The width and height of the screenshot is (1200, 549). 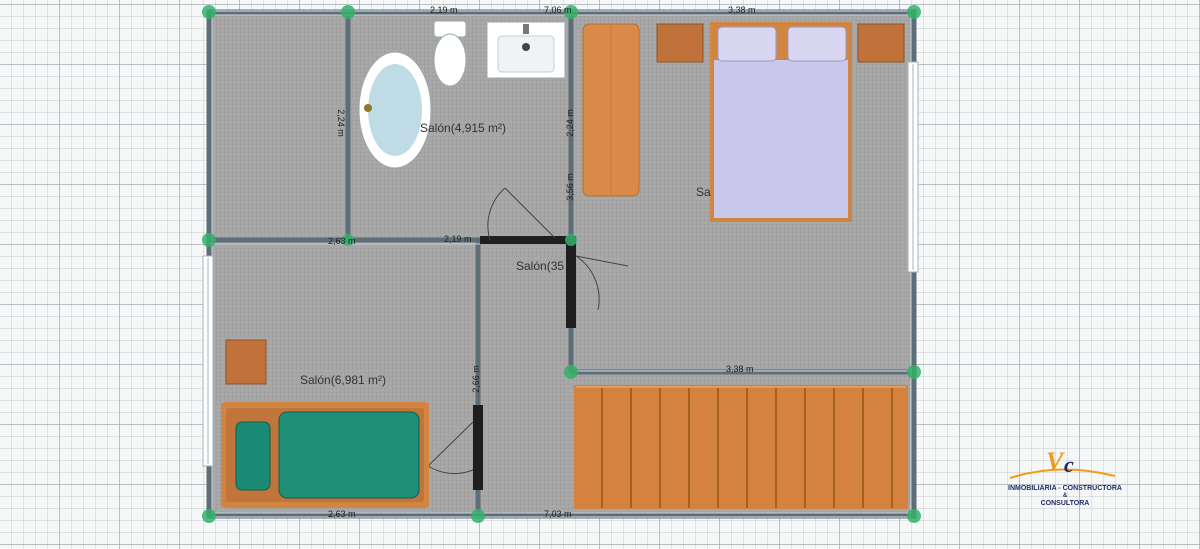 I want to click on dim-top-a: 2,19 m, so click(x=444, y=10).